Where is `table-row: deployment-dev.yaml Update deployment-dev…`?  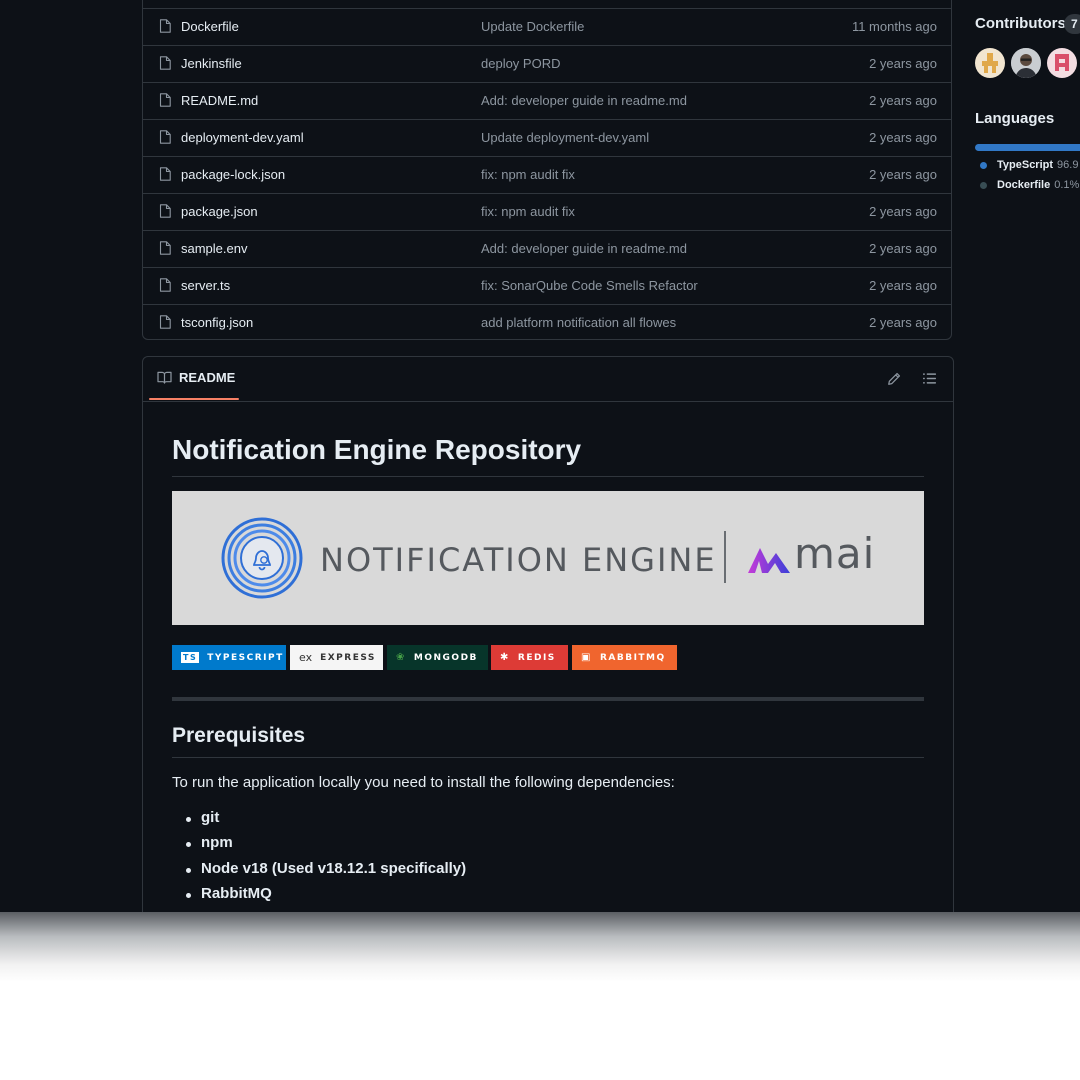 table-row: deployment-dev.yaml Update deployment-dev… is located at coordinates (547, 137).